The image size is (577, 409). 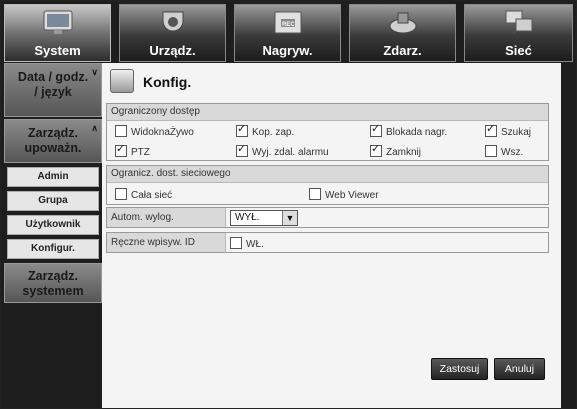 What do you see at coordinates (417, 132) in the screenshot?
I see `option-label: Blokada nagr.` at bounding box center [417, 132].